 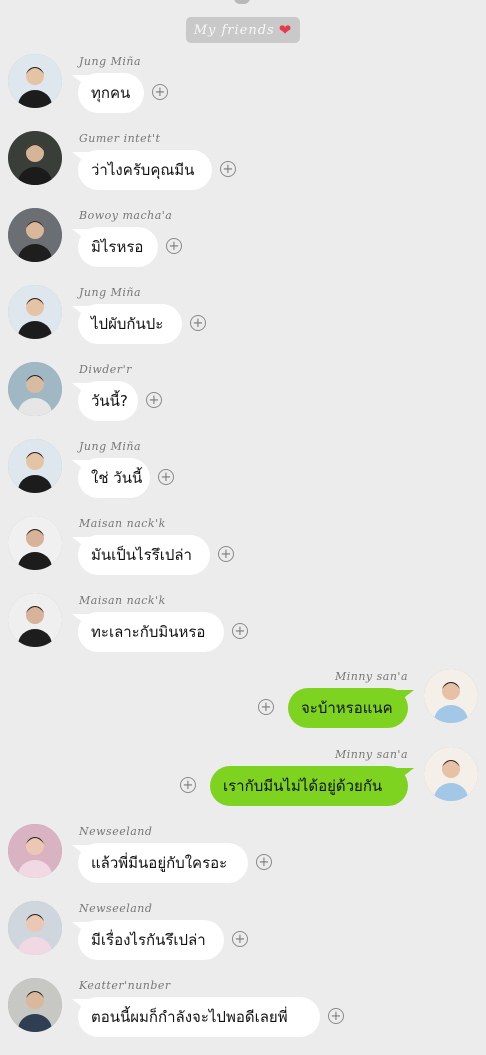 What do you see at coordinates (111, 93) in the screenshot?
I see `message-bubble: ทุกคน` at bounding box center [111, 93].